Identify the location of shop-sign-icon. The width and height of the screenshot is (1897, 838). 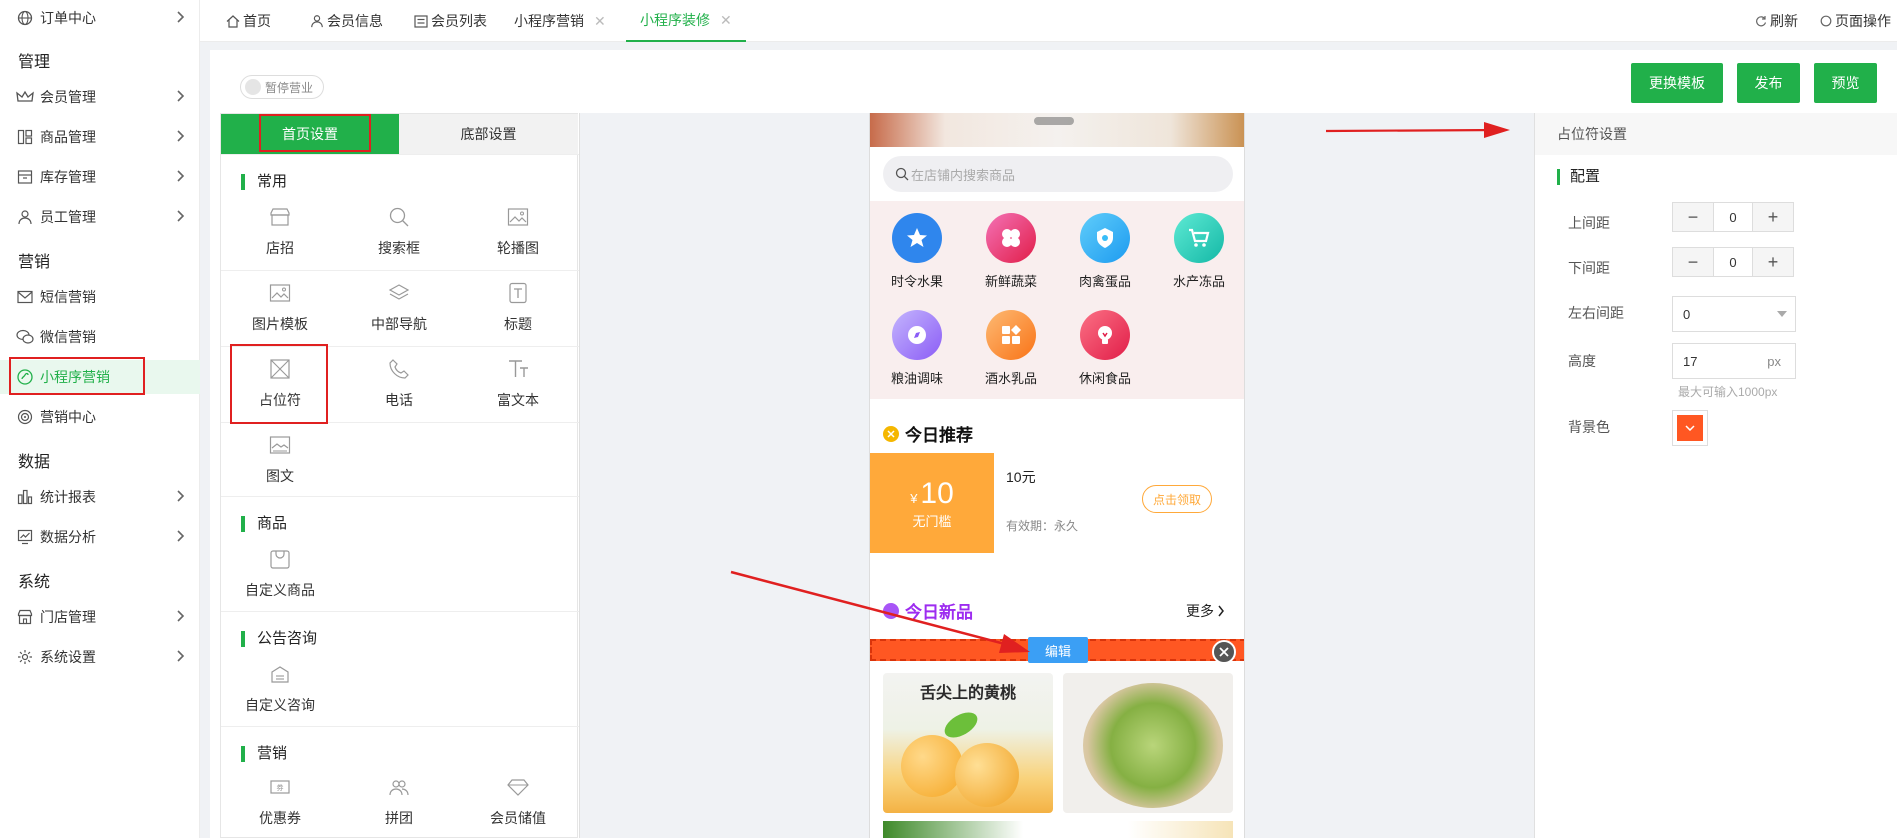
(280, 217).